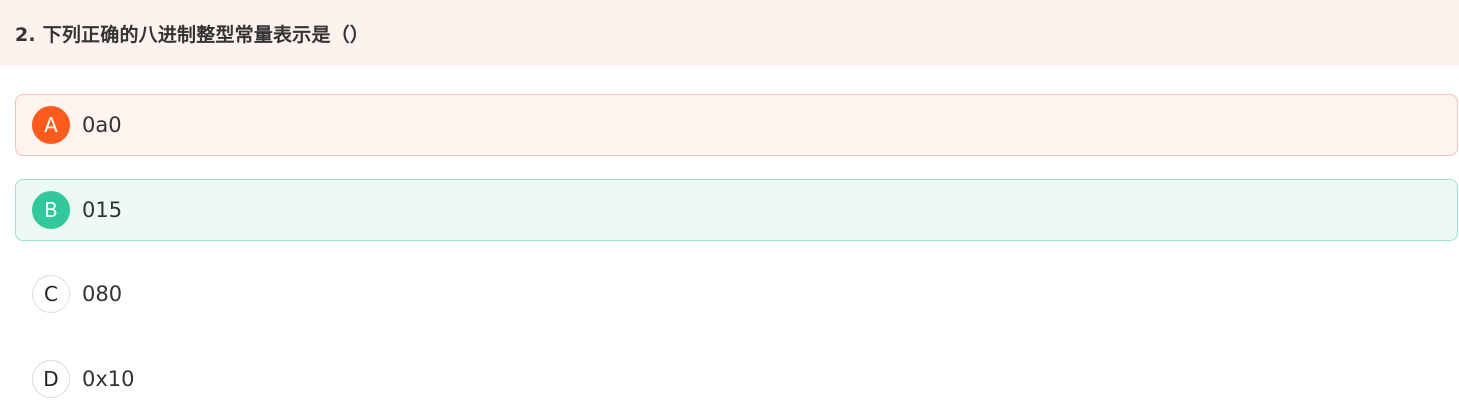 Image resolution: width=1459 pixels, height=410 pixels. Describe the element at coordinates (192, 34) in the screenshot. I see `question-title: 2. 下列正确的八进制整型常量表示是（）` at that location.